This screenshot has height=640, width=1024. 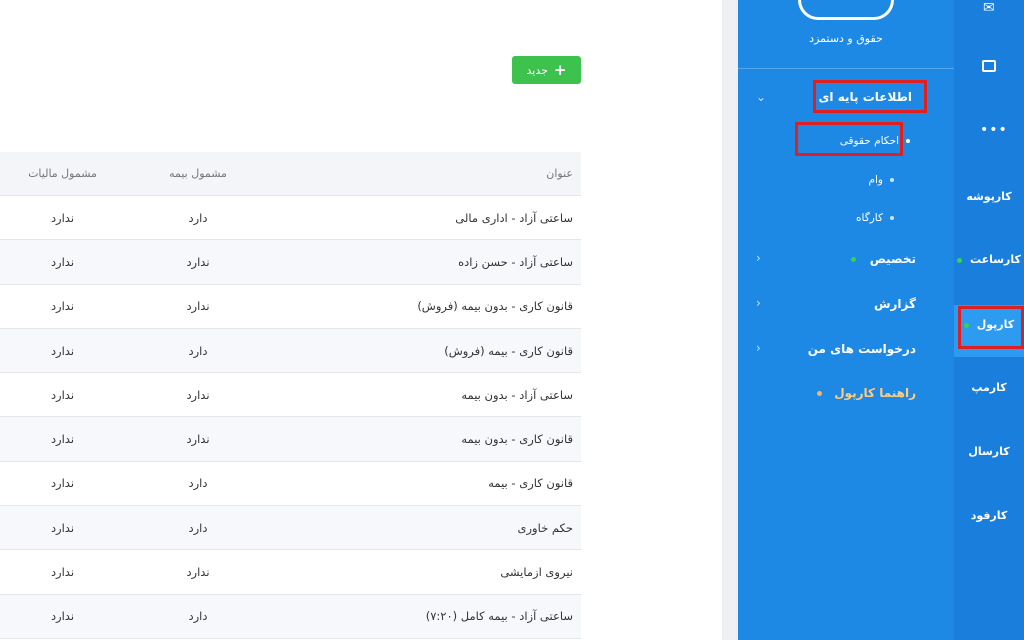 I want to click on sidebar-subitem-workshop: کارگاه, so click(x=875, y=218).